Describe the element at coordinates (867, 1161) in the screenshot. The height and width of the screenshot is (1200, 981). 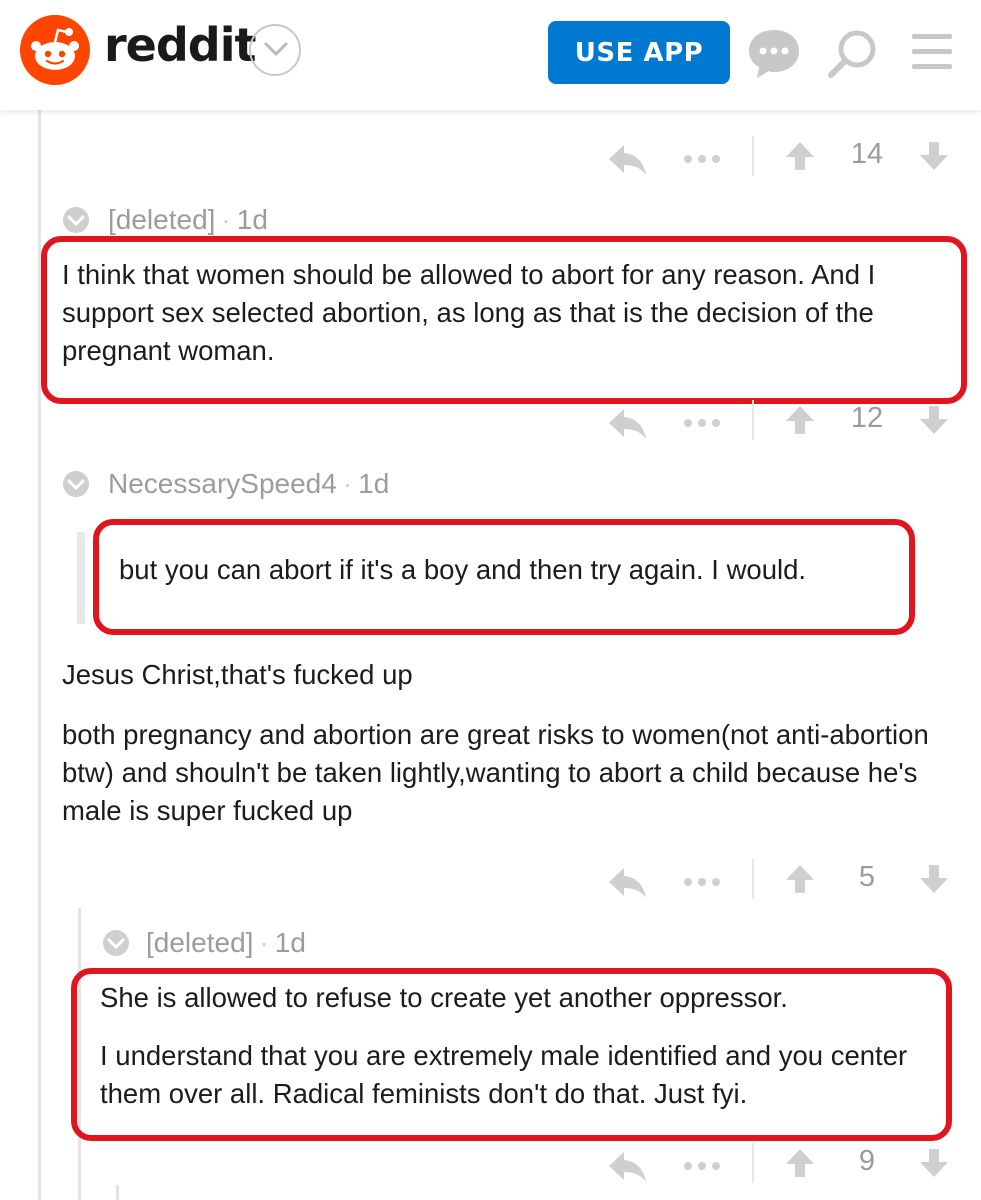
I see `vote-score: 9` at that location.